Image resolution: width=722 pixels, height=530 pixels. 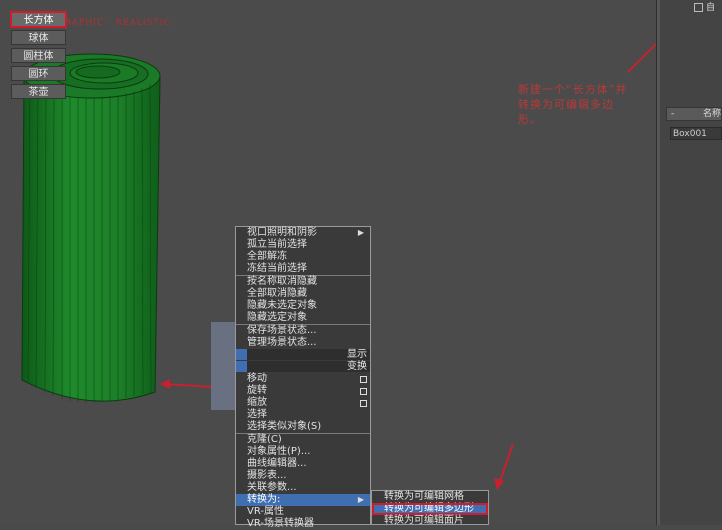 What do you see at coordinates (38, 55) in the screenshot?
I see `cylinder-button: 圆柱体` at bounding box center [38, 55].